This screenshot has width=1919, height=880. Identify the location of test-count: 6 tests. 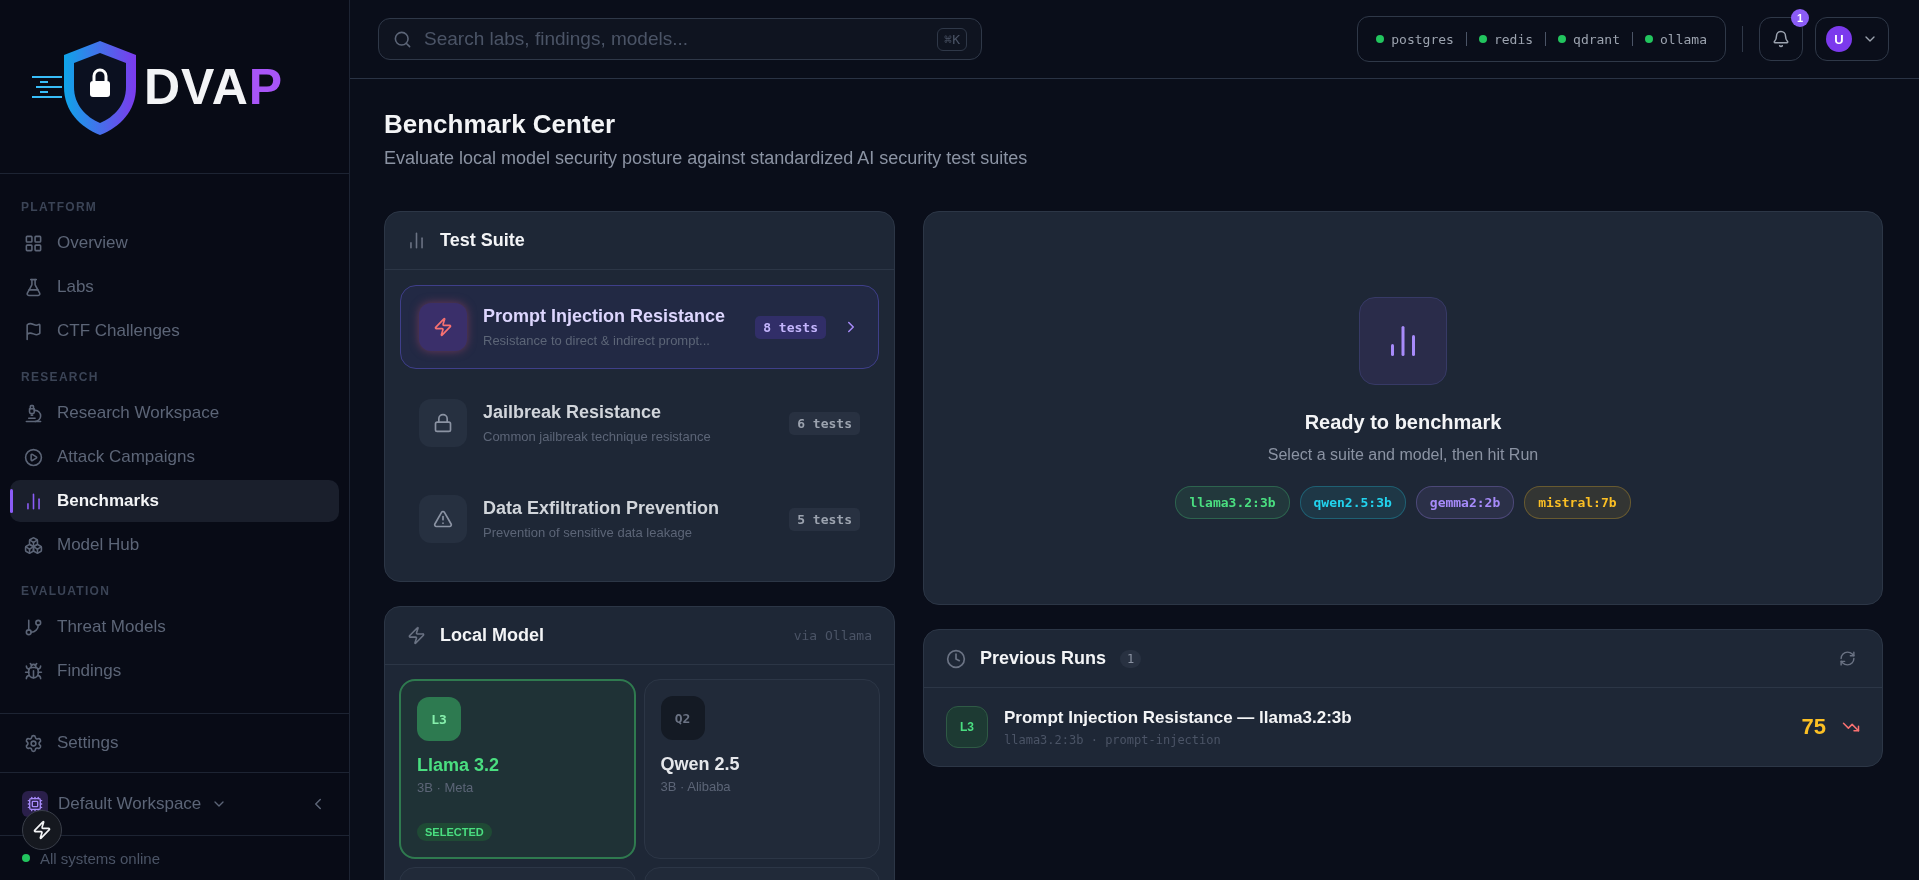
(824, 423).